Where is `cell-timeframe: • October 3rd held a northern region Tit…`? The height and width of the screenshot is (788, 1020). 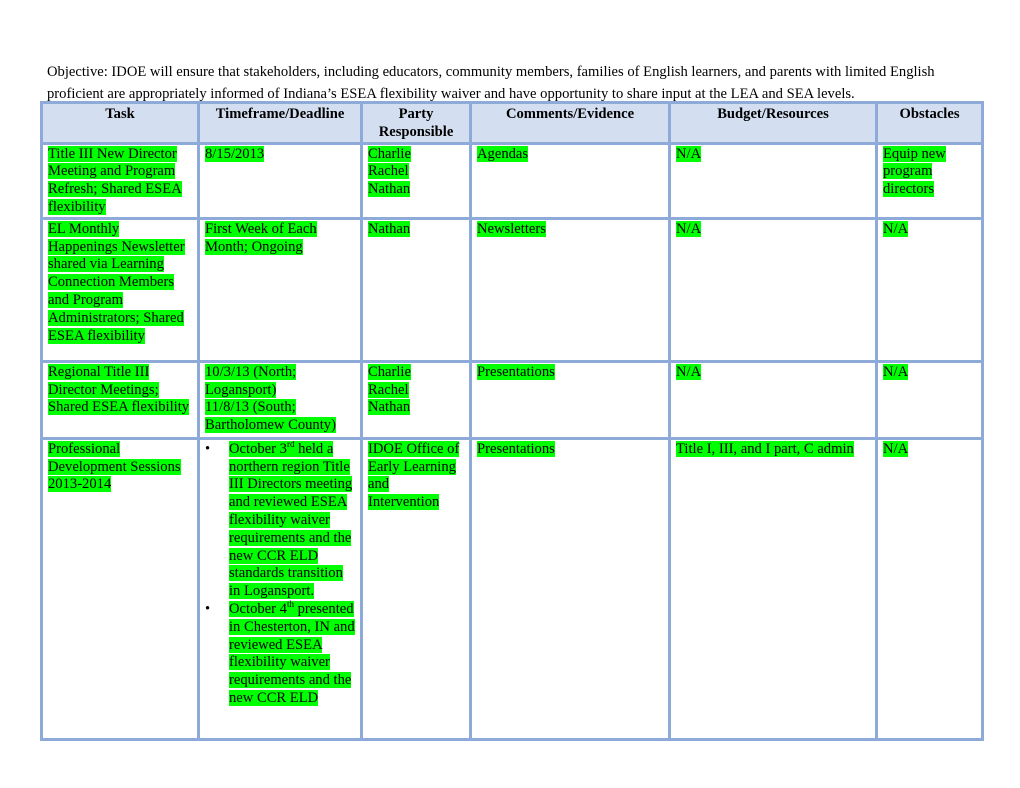
cell-timeframe: • October 3rd held a northern region Tit… is located at coordinates (280, 588).